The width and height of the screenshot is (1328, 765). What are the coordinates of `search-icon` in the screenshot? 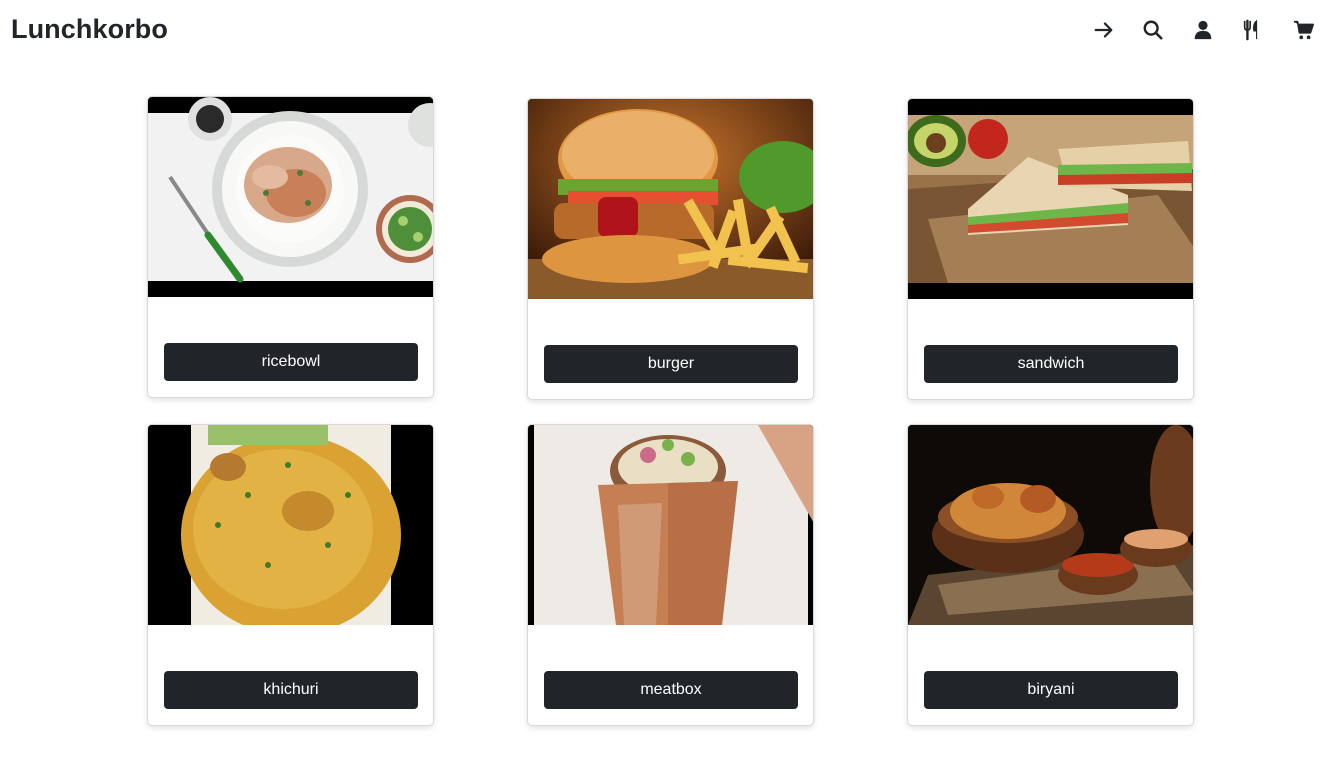 It's located at (1153, 30).